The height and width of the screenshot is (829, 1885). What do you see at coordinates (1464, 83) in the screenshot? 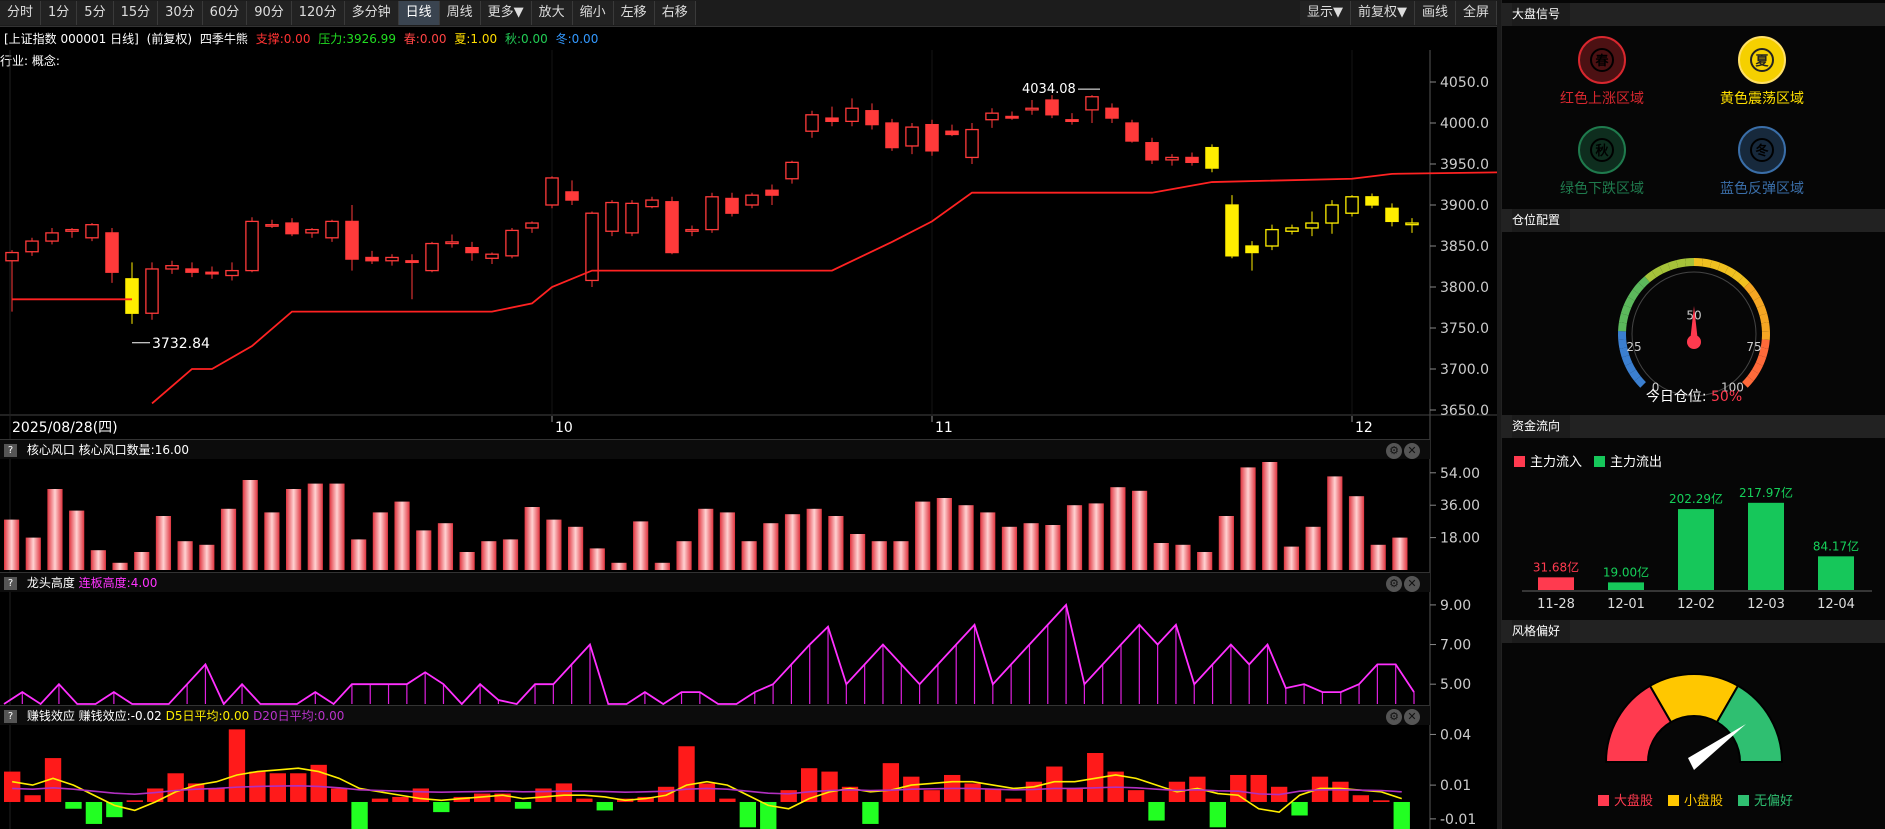
I see `price-tick-label: 4050.0` at bounding box center [1464, 83].